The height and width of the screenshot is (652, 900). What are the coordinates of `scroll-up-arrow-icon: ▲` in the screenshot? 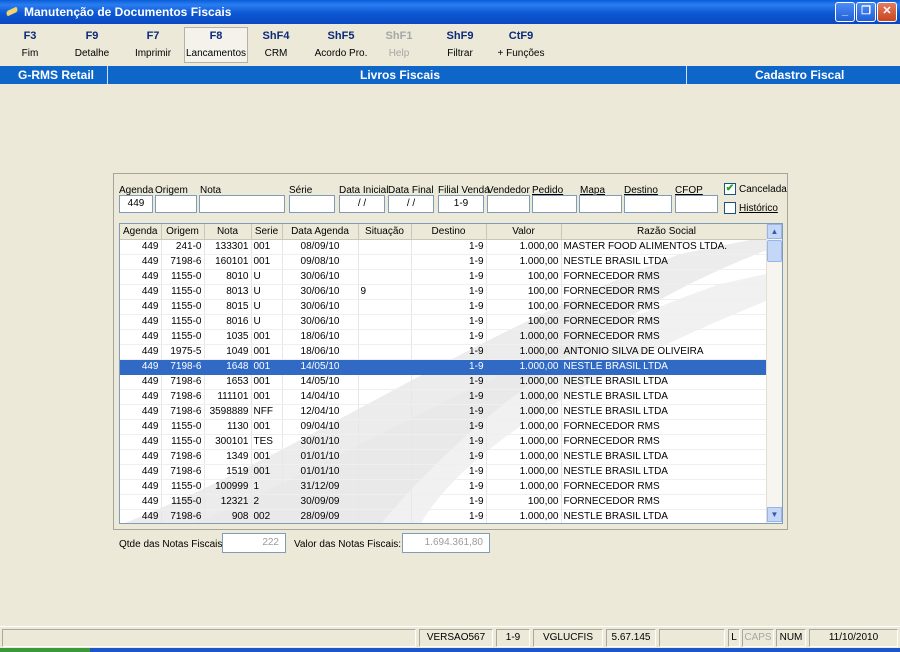 It's located at (774, 231).